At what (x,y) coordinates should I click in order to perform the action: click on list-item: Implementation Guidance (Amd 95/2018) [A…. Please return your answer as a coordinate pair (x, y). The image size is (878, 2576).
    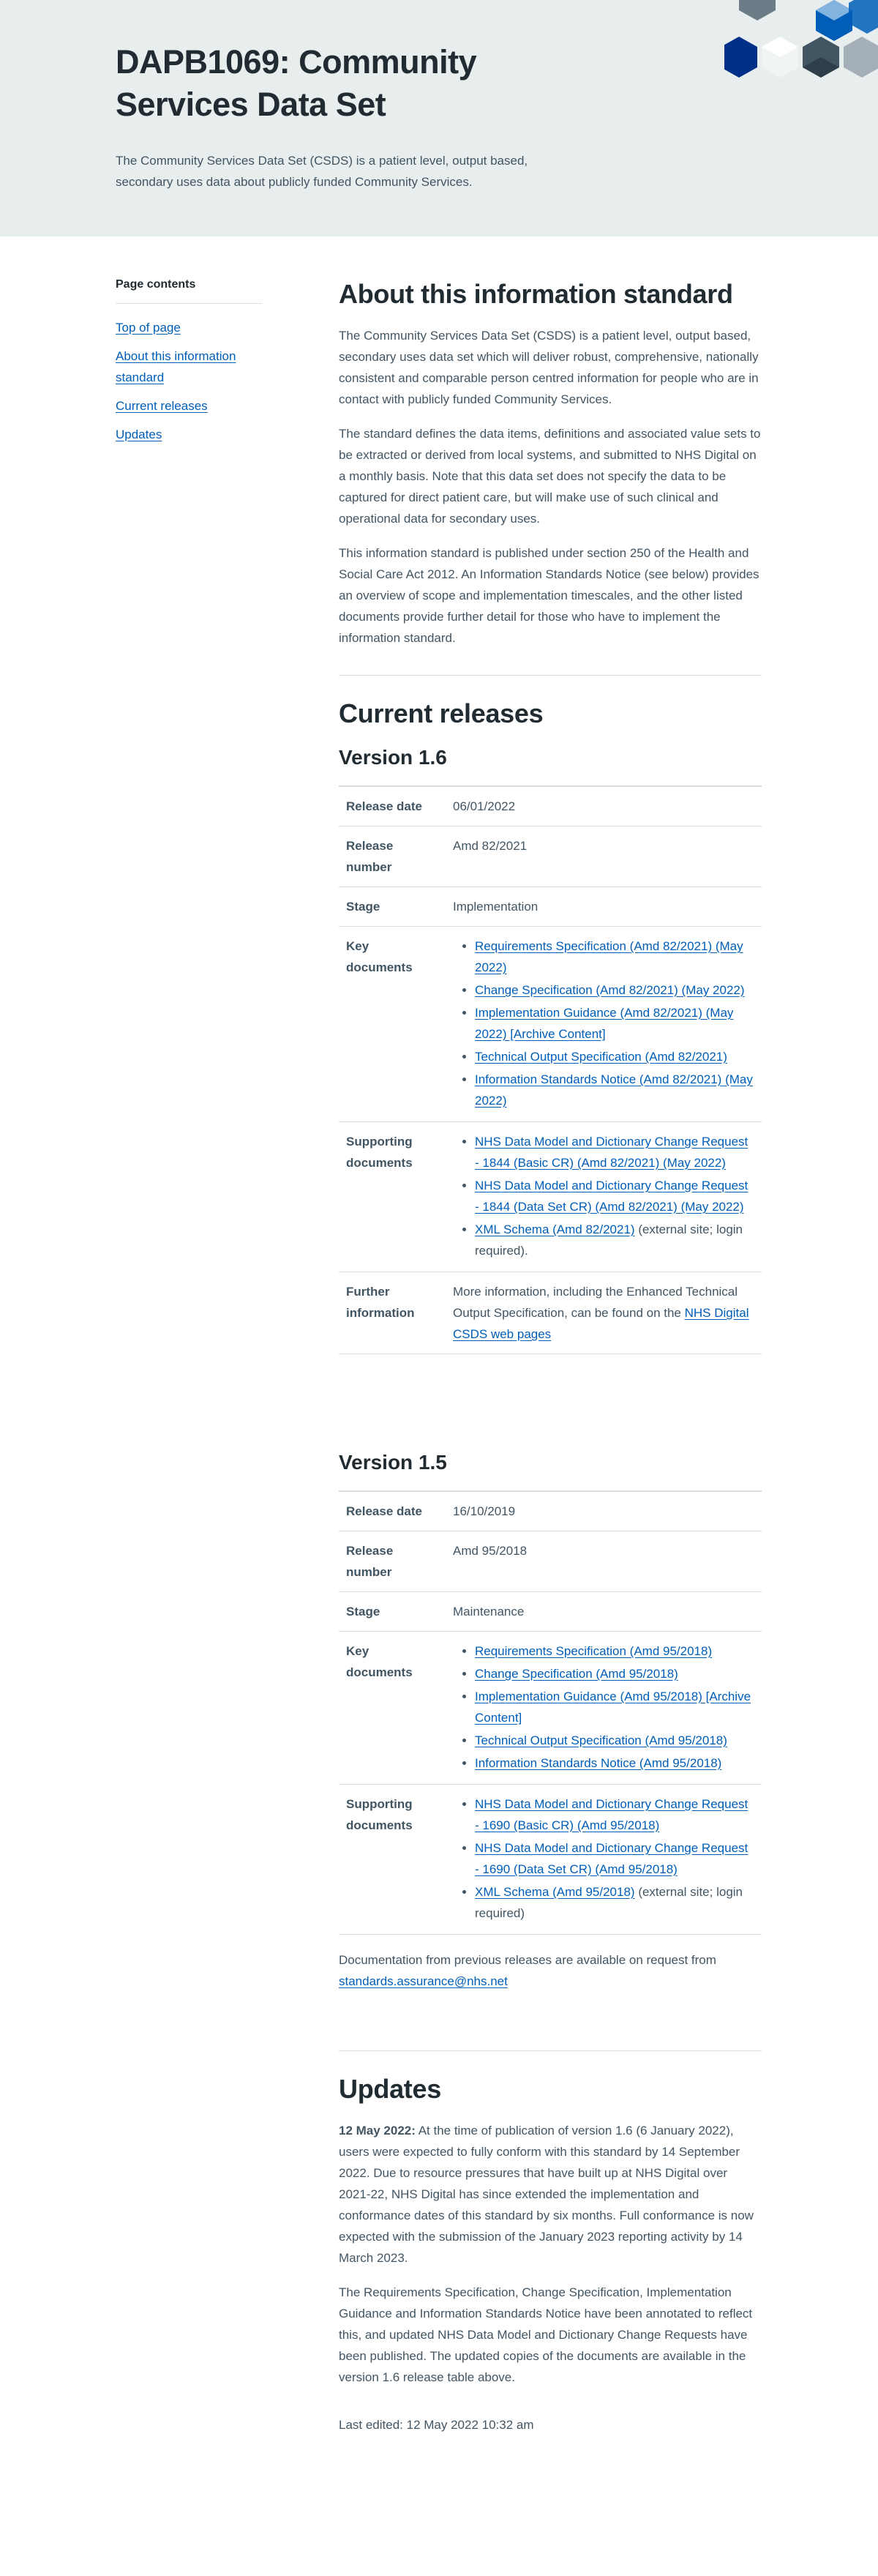
    Looking at the image, I should click on (614, 1707).